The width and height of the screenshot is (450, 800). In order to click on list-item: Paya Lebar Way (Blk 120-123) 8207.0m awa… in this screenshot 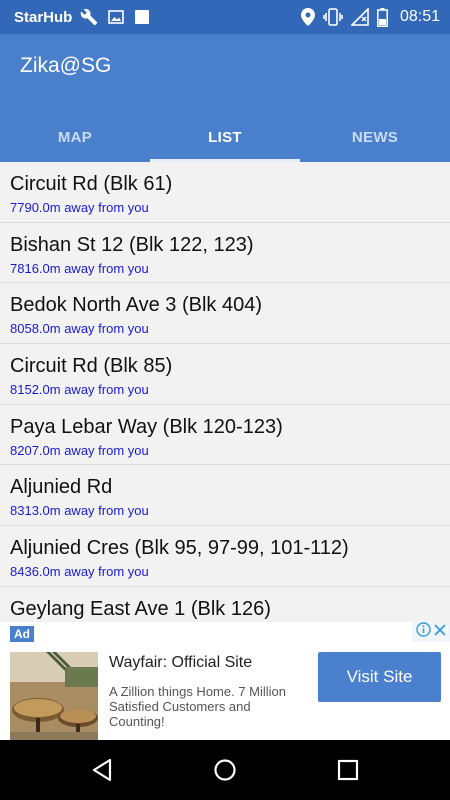, I will do `click(225, 435)`.